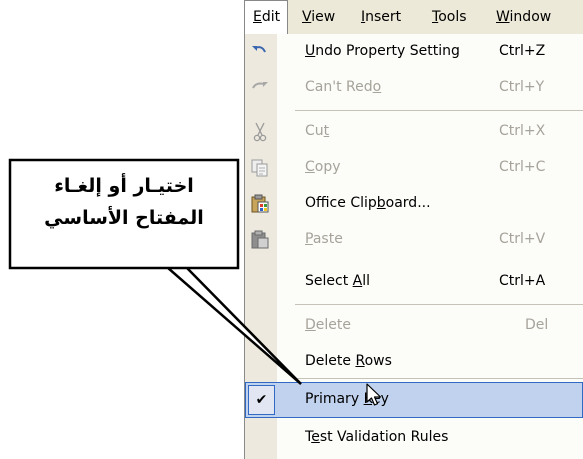 The height and width of the screenshot is (459, 583). Describe the element at coordinates (124, 186) in the screenshot. I see `callout-line-1: اختيـار أو إلغـاء` at that location.